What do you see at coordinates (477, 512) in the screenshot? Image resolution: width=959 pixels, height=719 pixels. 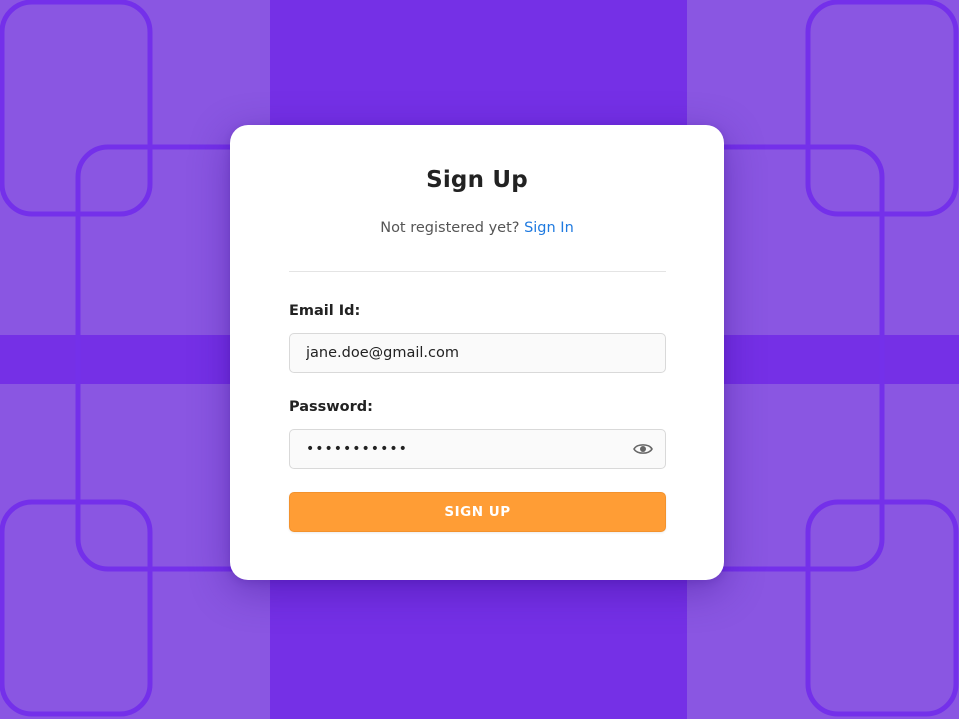 I see `signup-button: SIGN UP` at bounding box center [477, 512].